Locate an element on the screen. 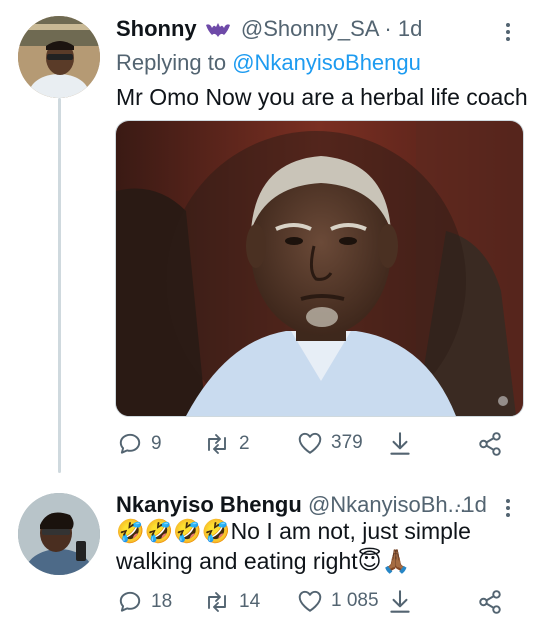  replying-to: Replying to @NkanyisoBhengu is located at coordinates (268, 63).